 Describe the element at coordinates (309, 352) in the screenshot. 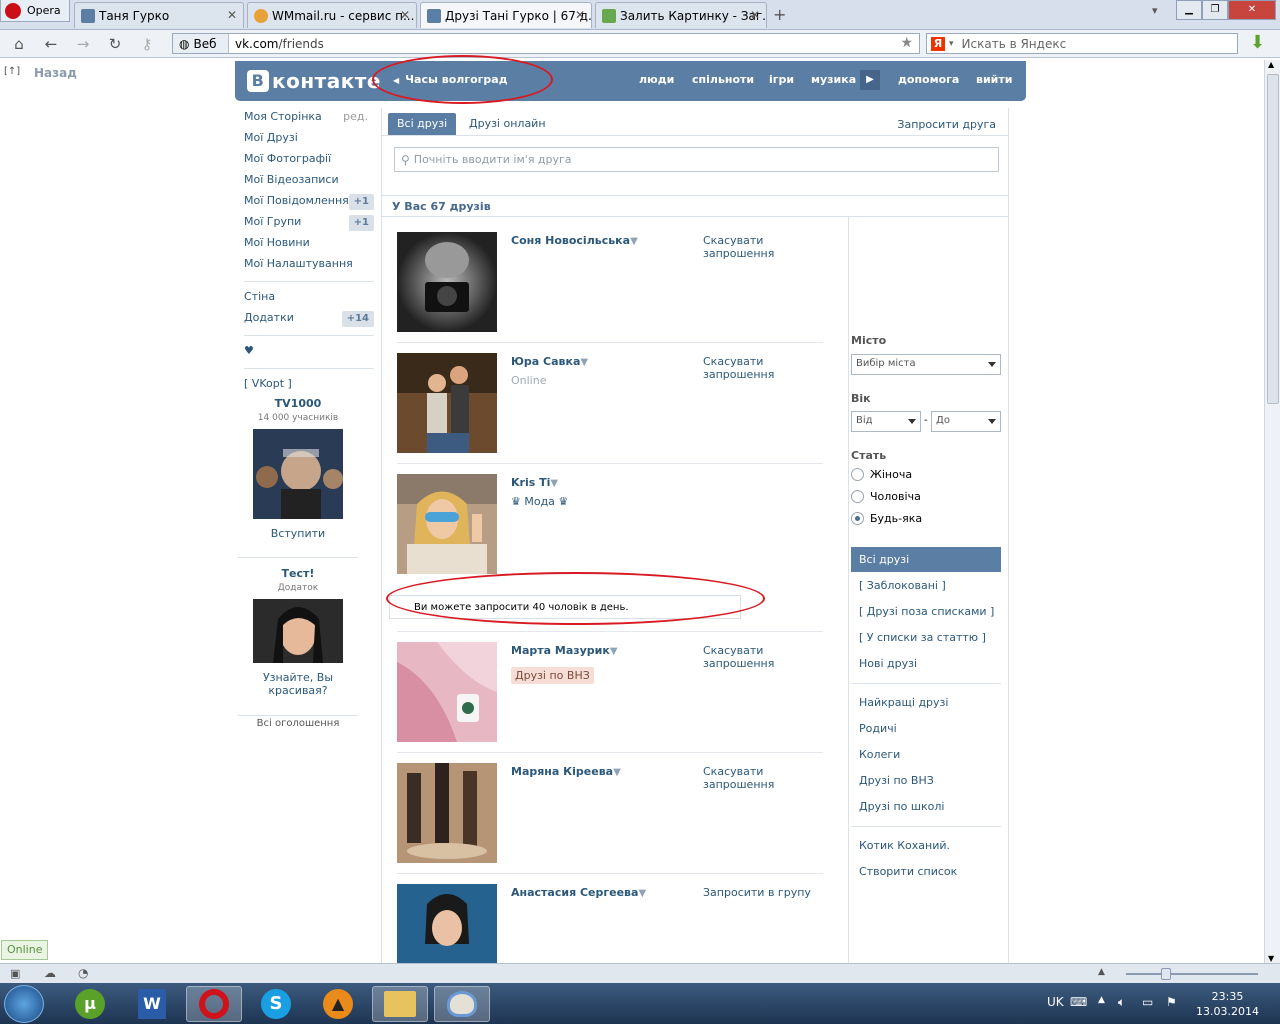

I see `heart-icon: ♥` at that location.